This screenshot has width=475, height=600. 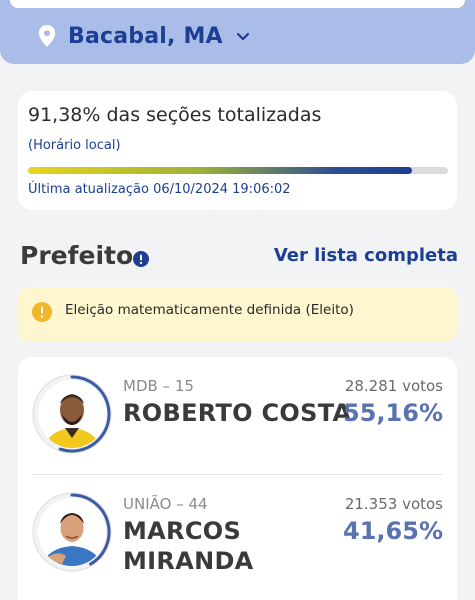 I want to click on local-time-note: (Horário local), so click(x=74, y=145).